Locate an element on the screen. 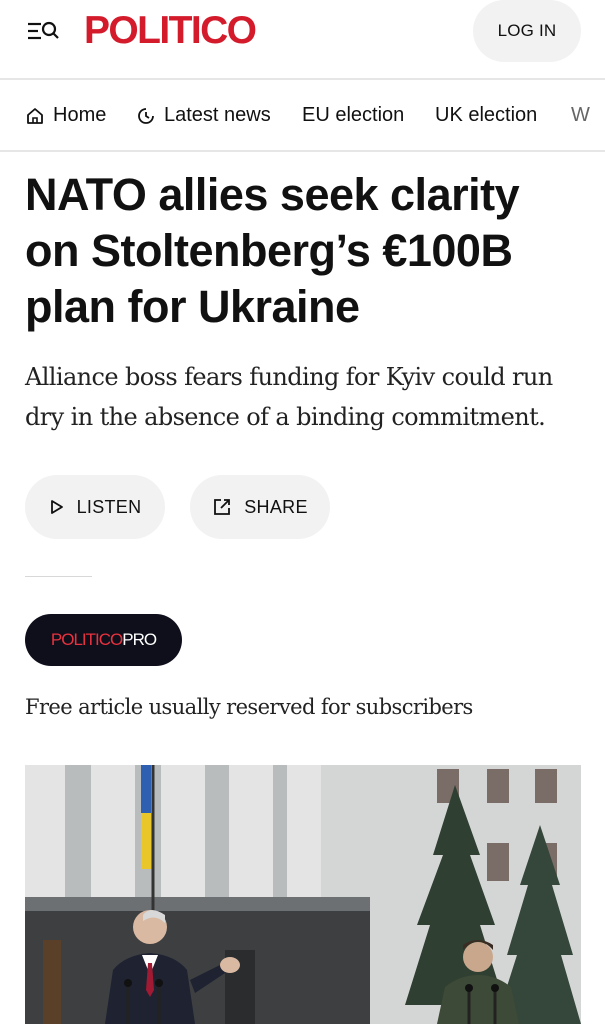 The height and width of the screenshot is (1024, 605). site-logo: POLITICO is located at coordinates (170, 31).